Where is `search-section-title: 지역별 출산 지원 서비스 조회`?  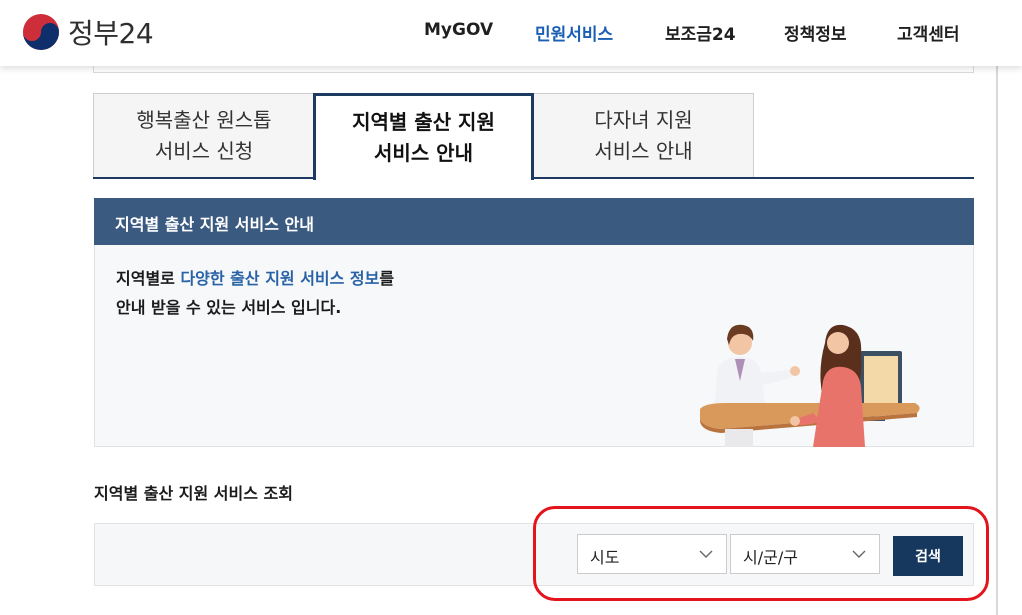
search-section-title: 지역별 출산 지원 서비스 조회 is located at coordinates (193, 493).